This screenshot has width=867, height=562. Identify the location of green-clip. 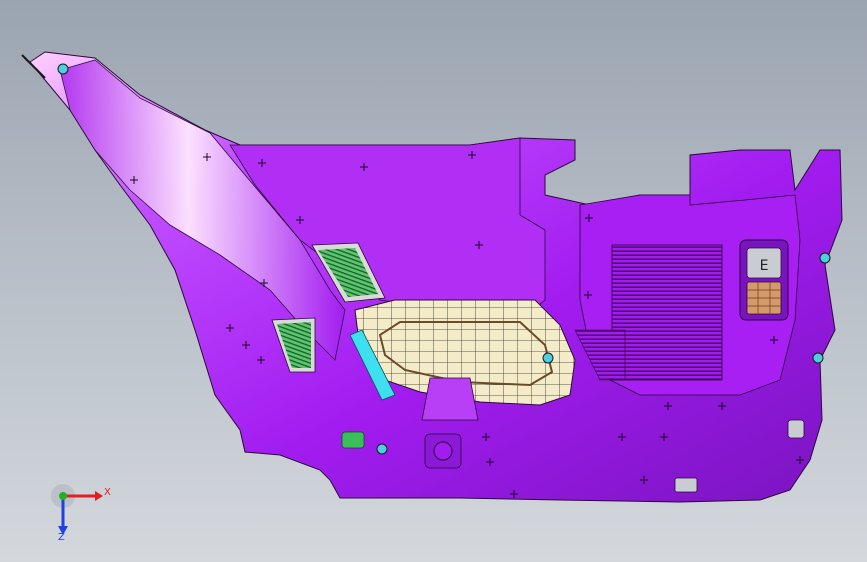
(353, 440).